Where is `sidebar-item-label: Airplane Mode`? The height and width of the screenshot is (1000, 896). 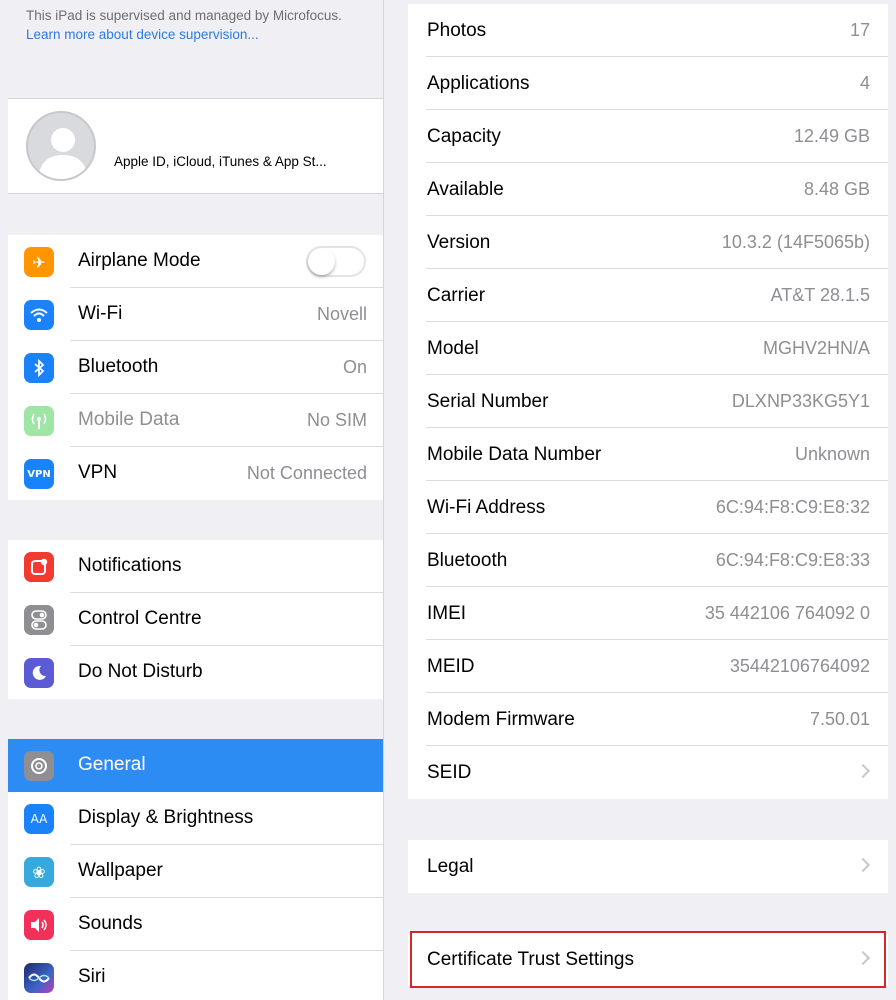
sidebar-item-label: Airplane Mode is located at coordinates (139, 260).